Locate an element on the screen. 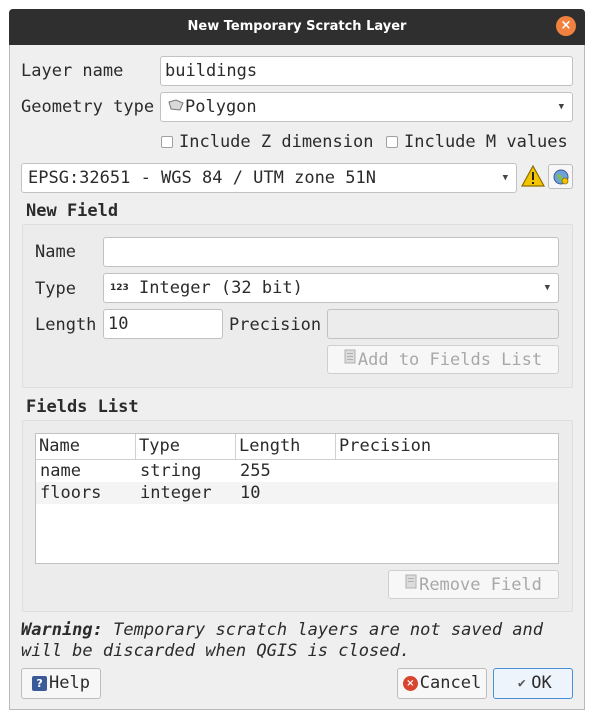 The width and height of the screenshot is (594, 719). cancel-icon: × is located at coordinates (410, 683).